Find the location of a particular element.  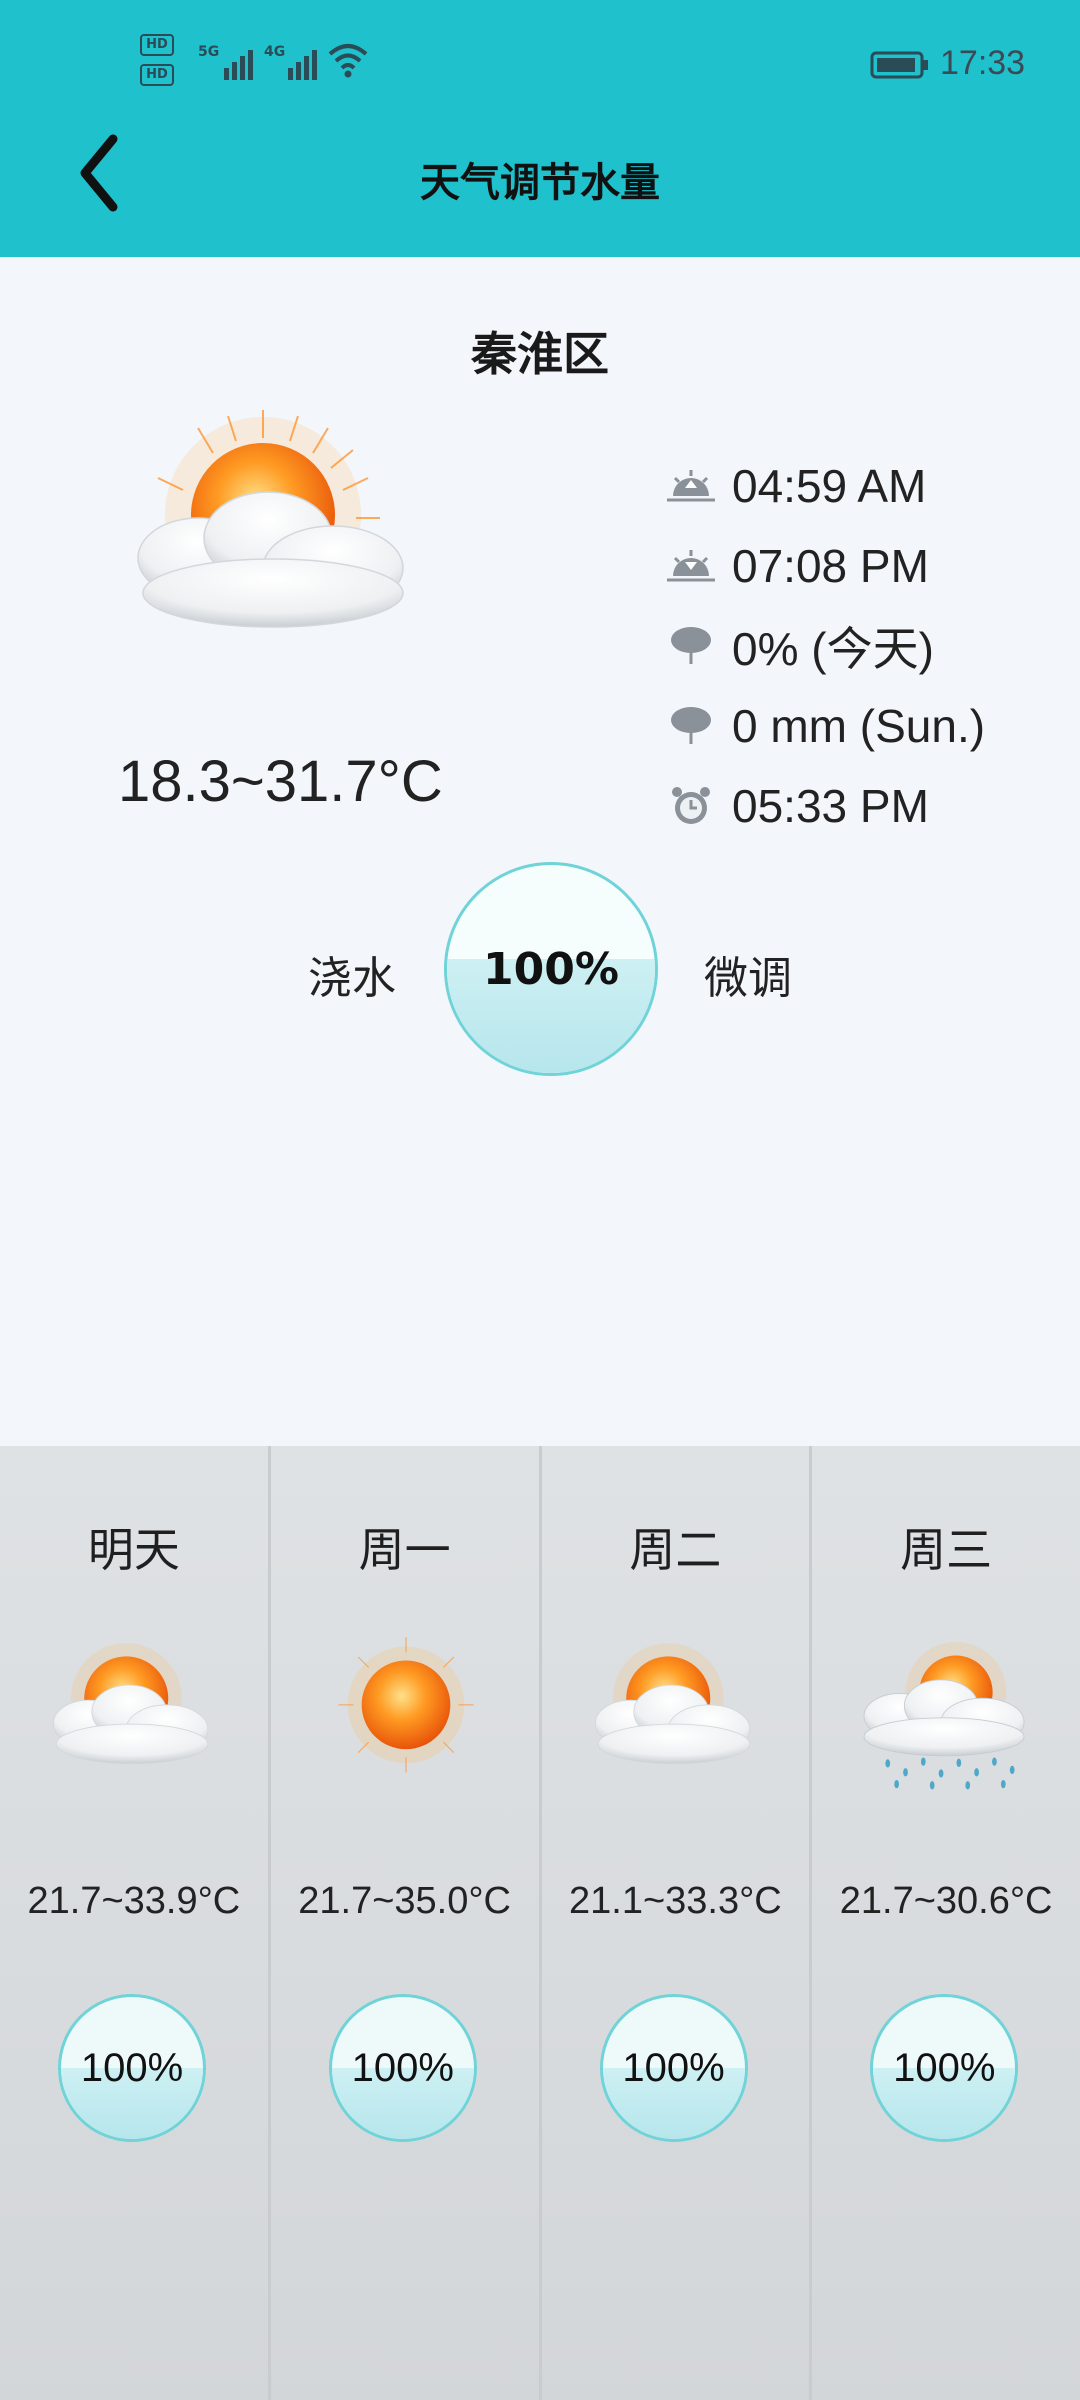

watering-row: 浇水 100% 微调 is located at coordinates (540, 972).